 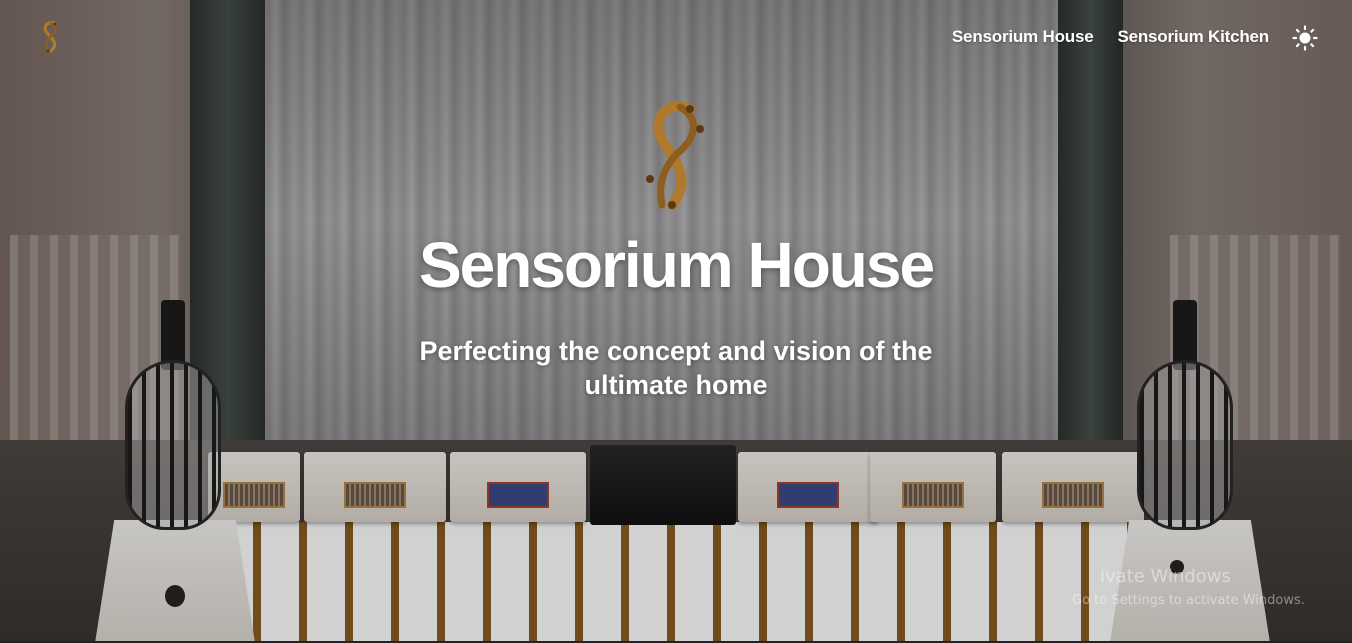 I want to click on watermark-line-1: ivate Windows, so click(x=1165, y=576).